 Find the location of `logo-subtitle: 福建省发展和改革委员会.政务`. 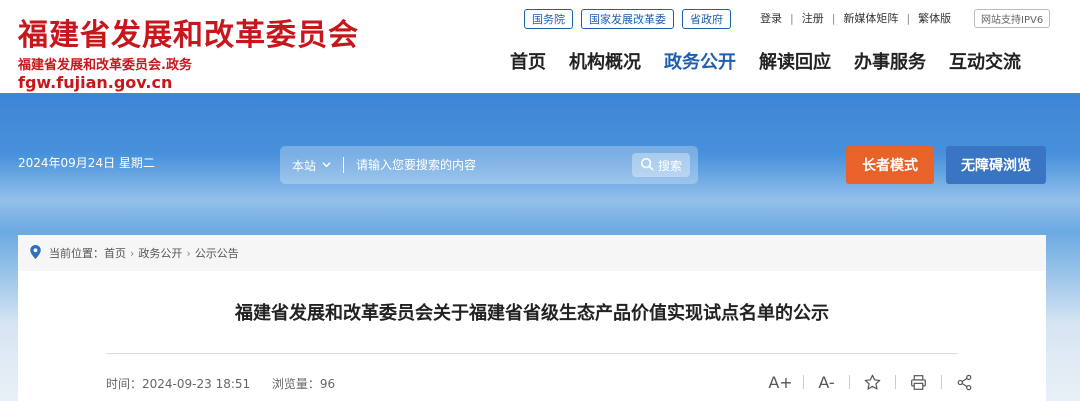

logo-subtitle: 福建省发展和改革委员会.政务 is located at coordinates (105, 65).